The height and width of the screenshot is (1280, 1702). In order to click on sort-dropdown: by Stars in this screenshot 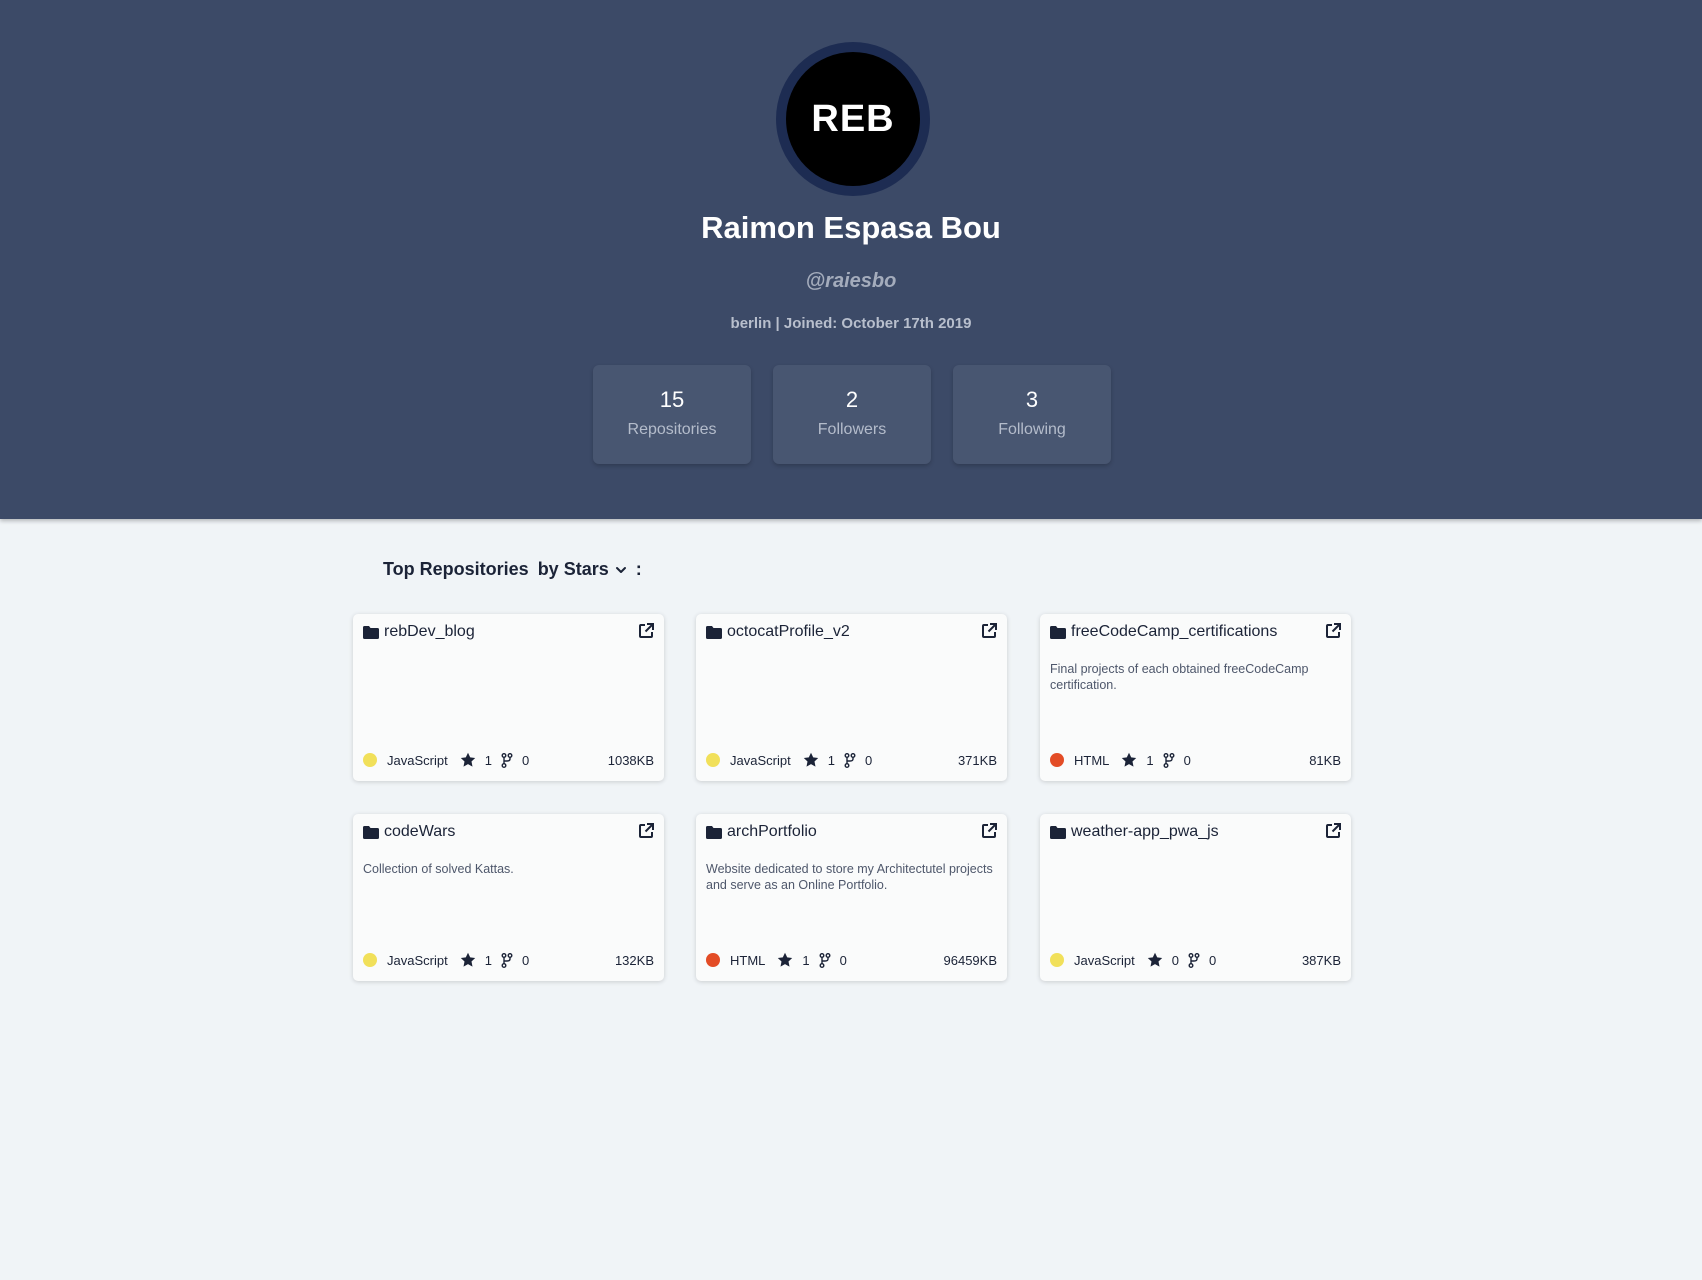, I will do `click(583, 569)`.